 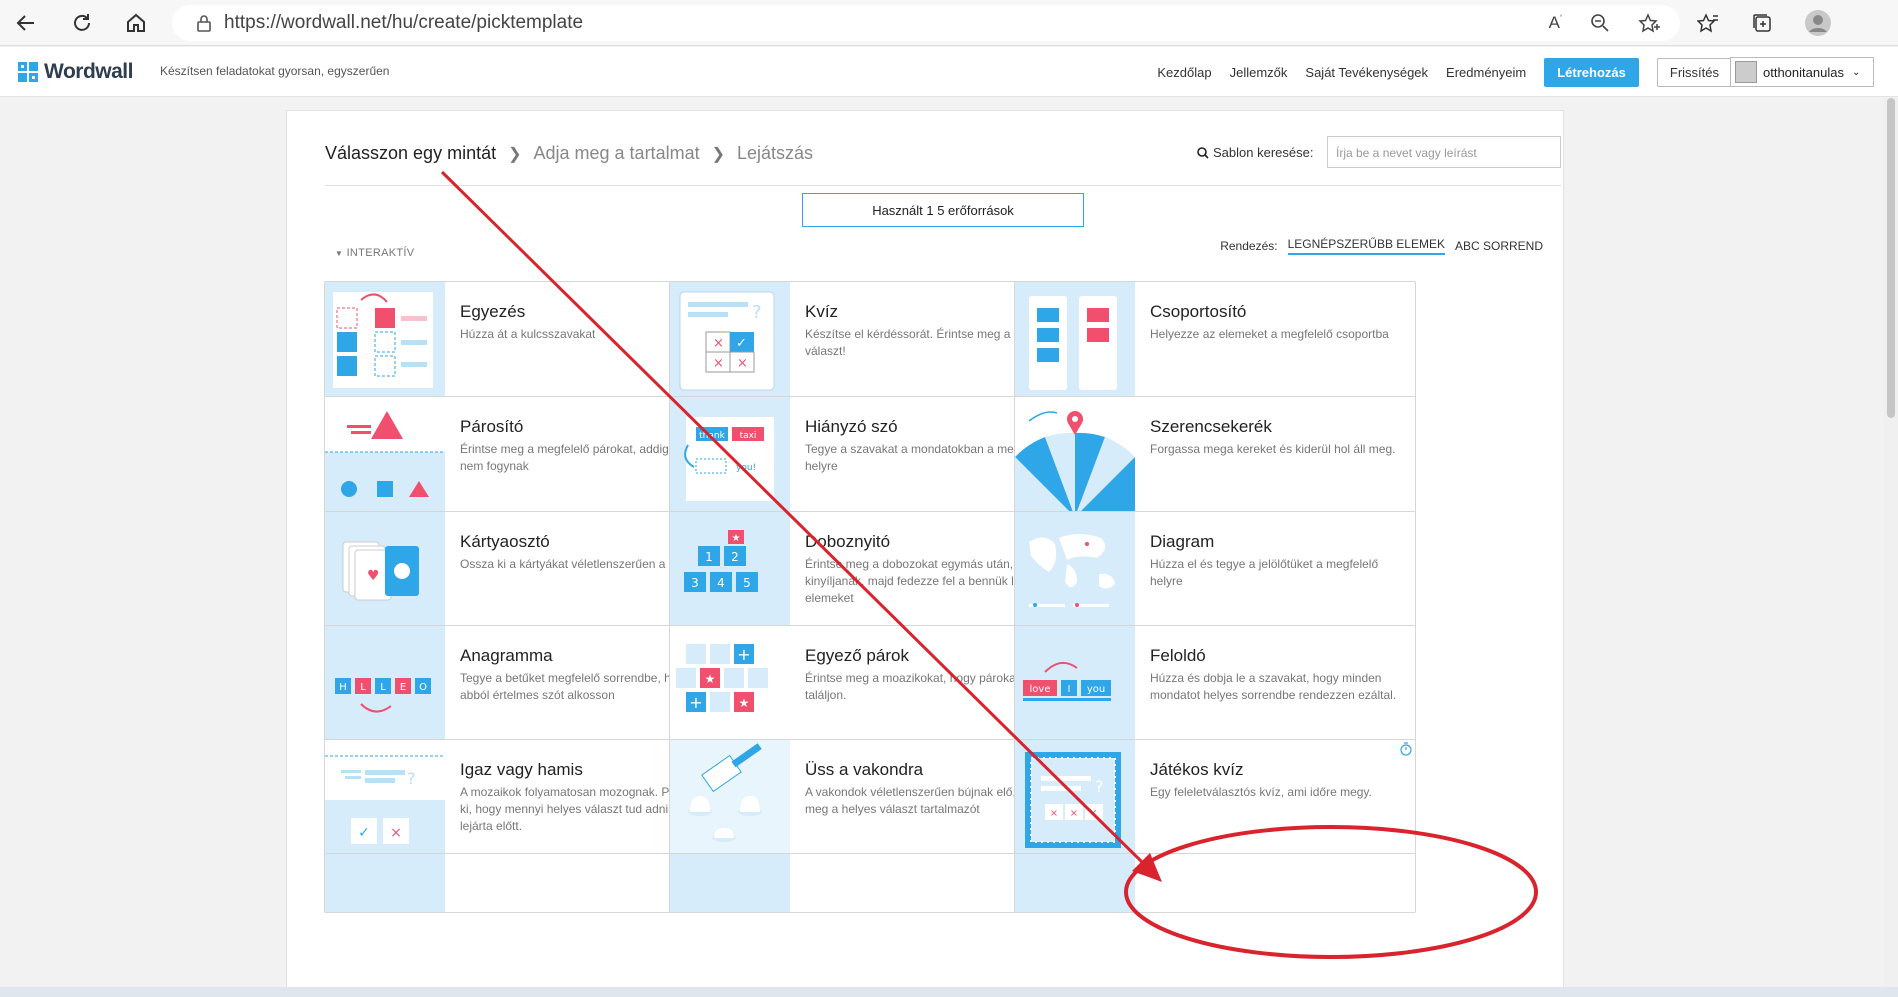 What do you see at coordinates (1255, 152) in the screenshot?
I see `search-label: Sablon keresése:` at bounding box center [1255, 152].